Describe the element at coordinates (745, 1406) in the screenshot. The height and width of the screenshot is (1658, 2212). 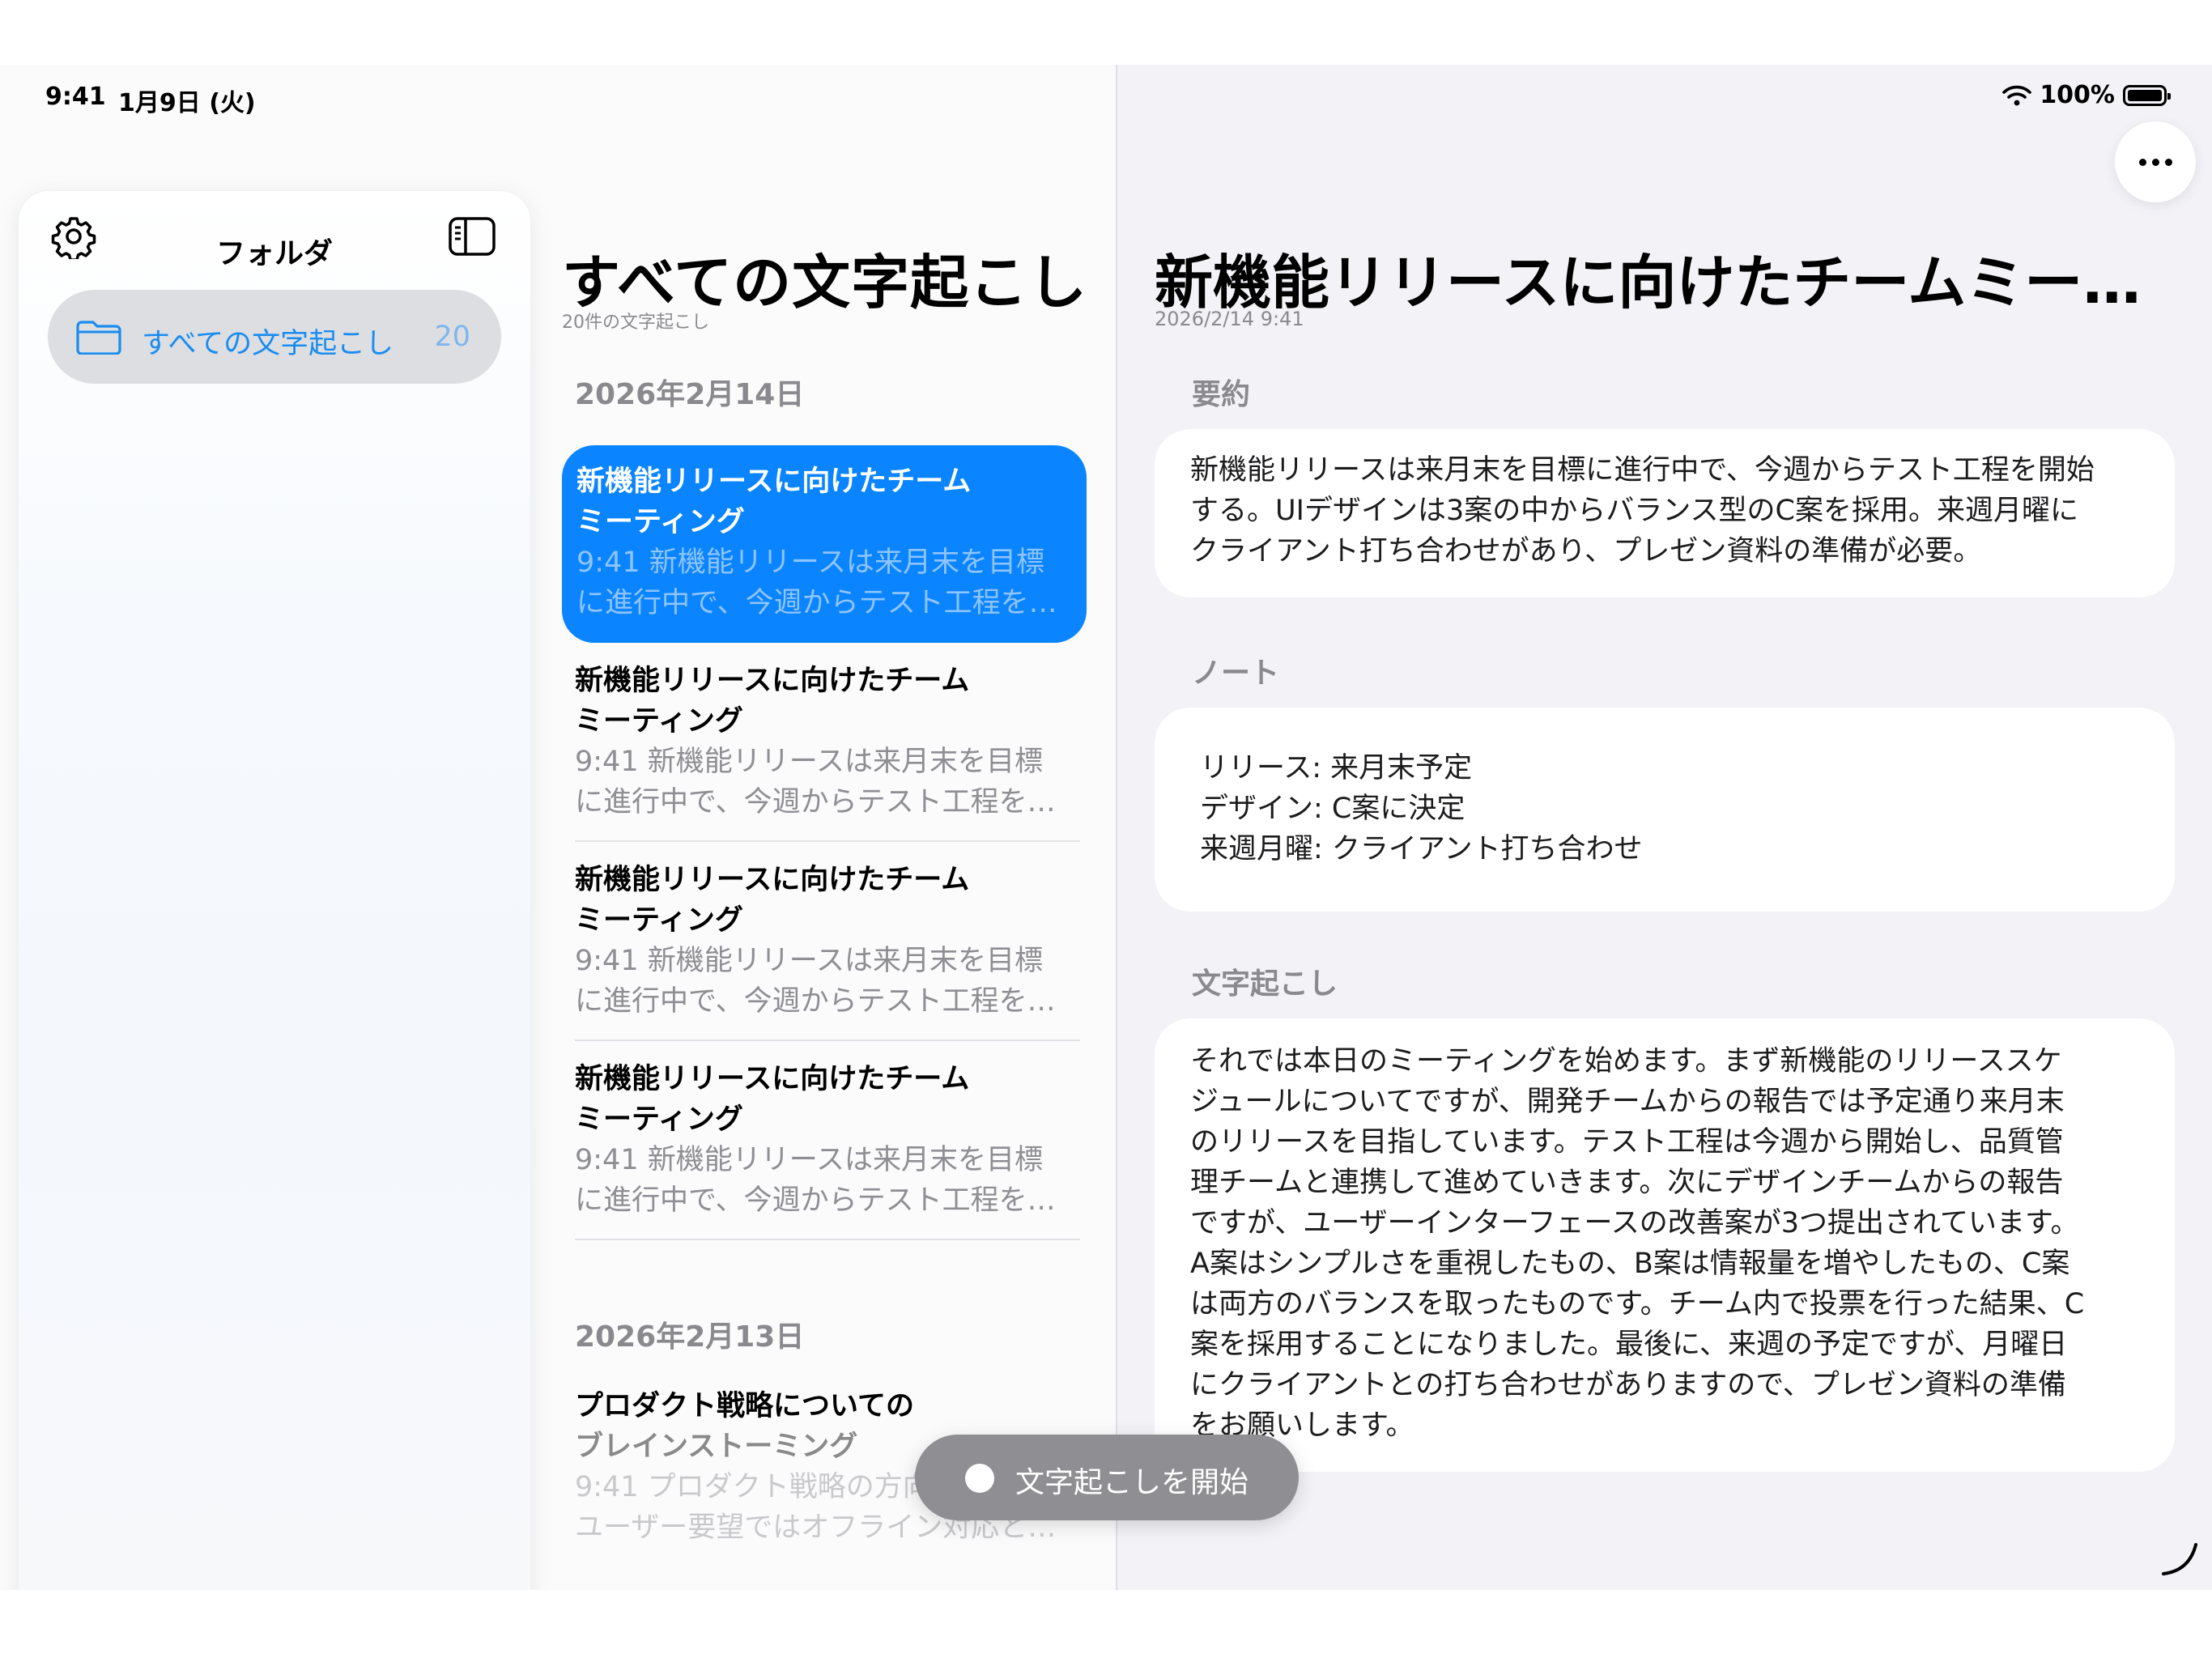
I see `item-title: プロダクト戦略についての` at that location.